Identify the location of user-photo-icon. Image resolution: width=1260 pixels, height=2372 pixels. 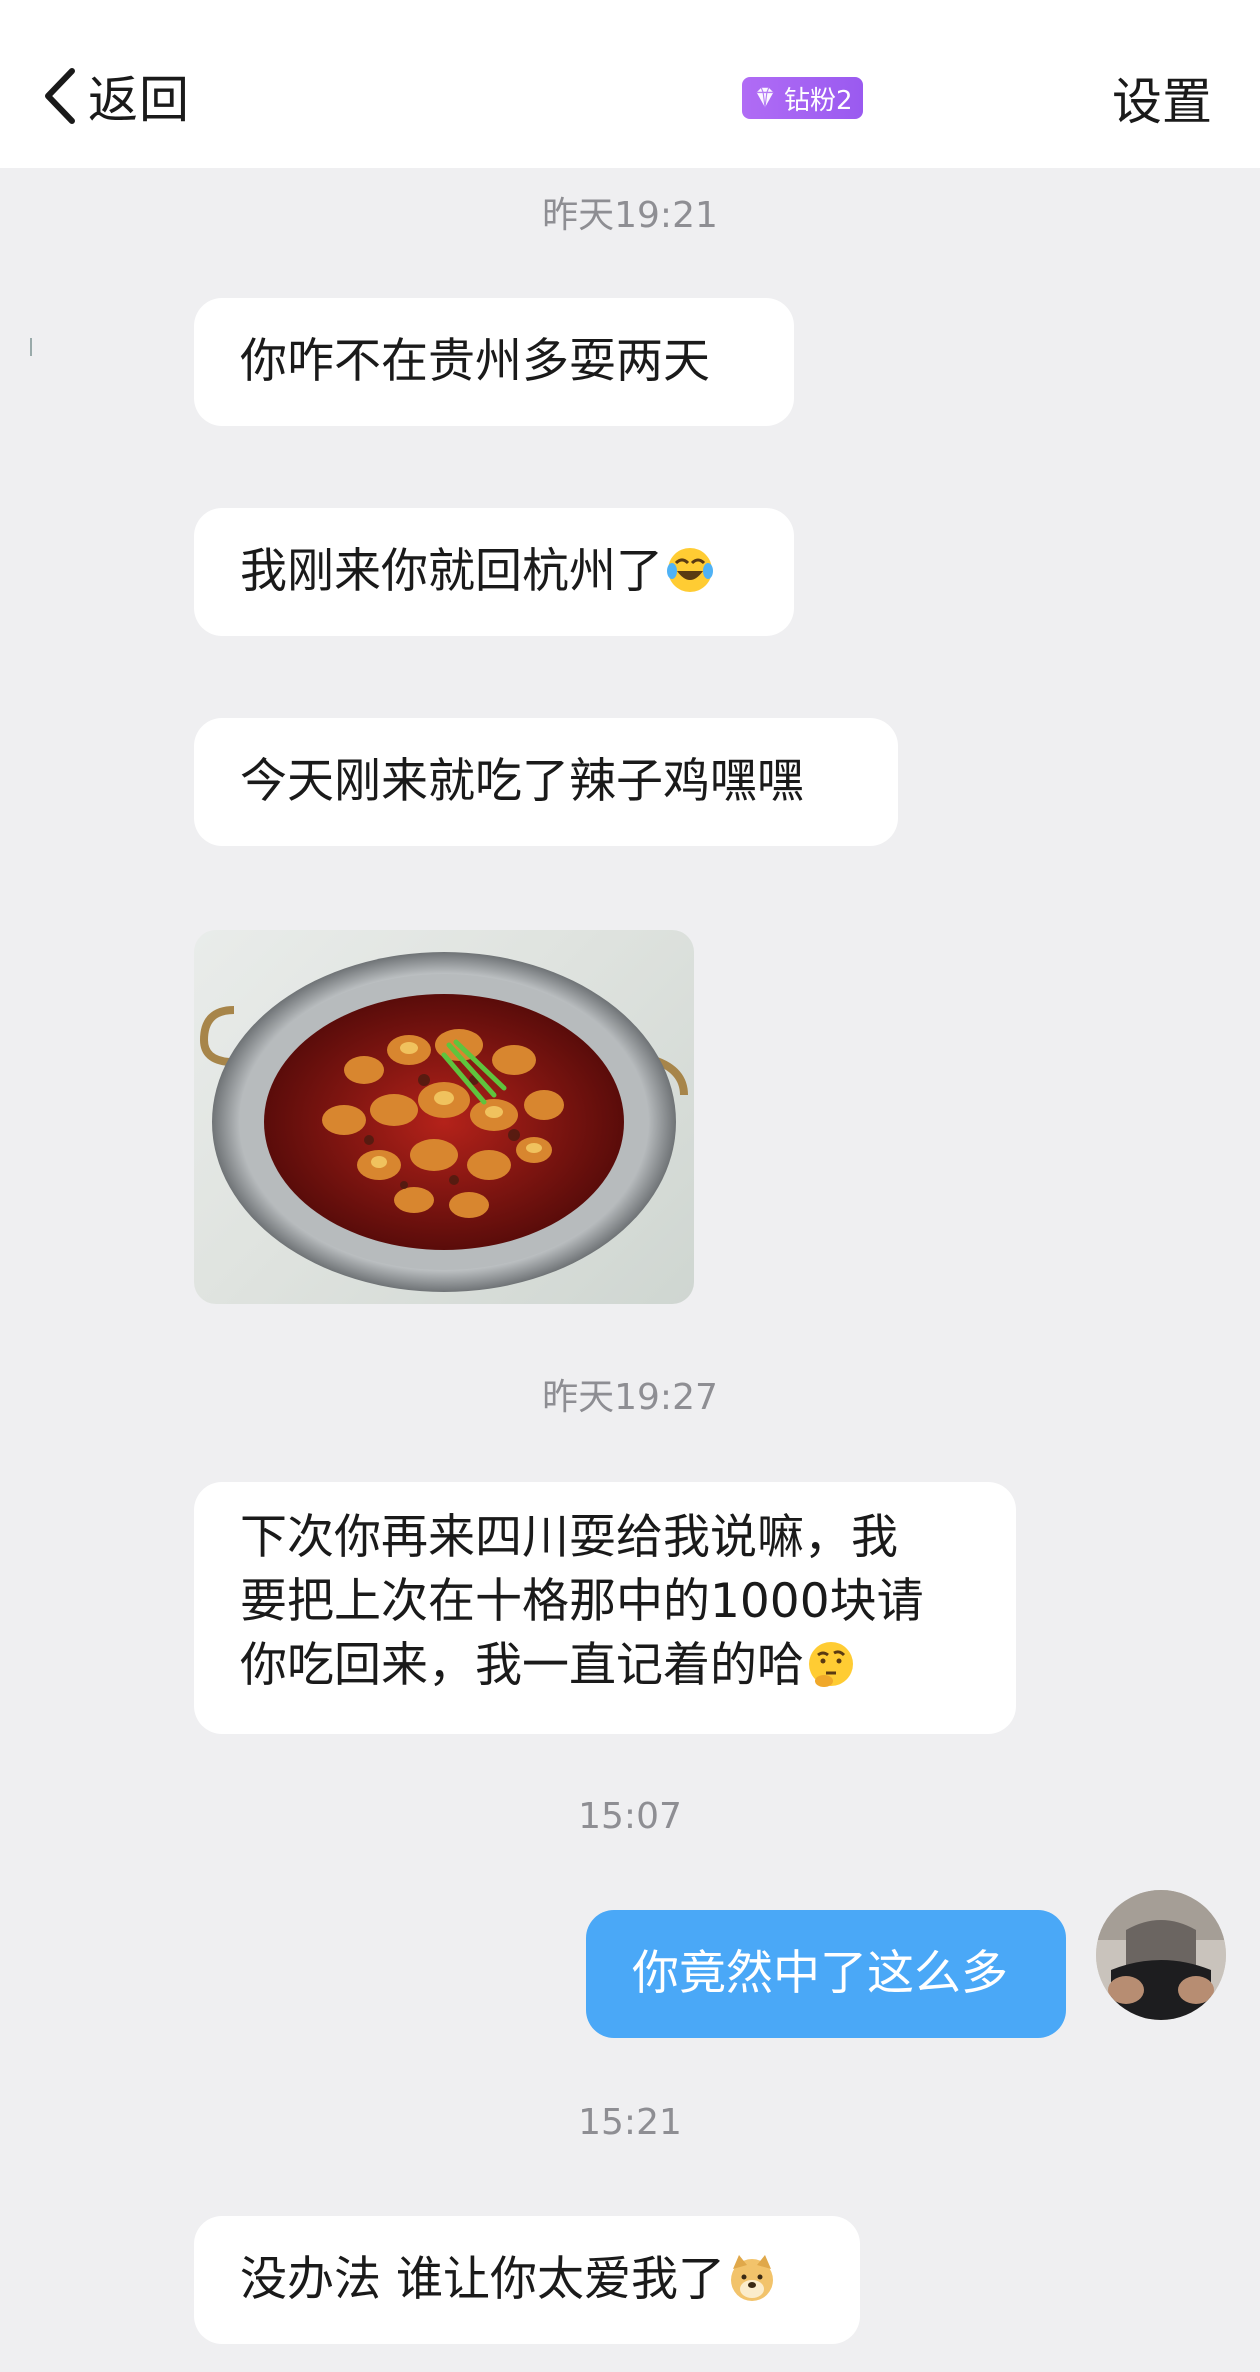
(1161, 1955).